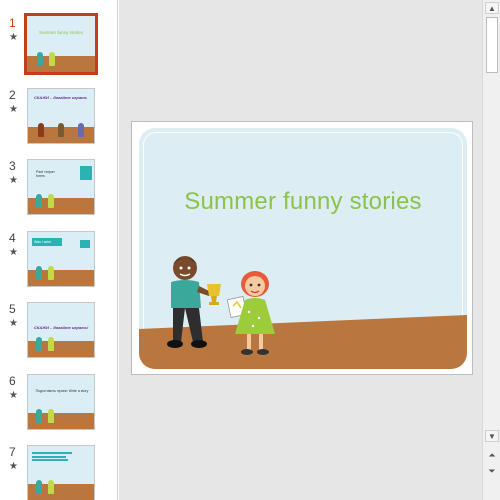 This screenshot has width=500, height=500. What do you see at coordinates (62, 391) in the screenshot?
I see `thumbnail-title: Подготовить проект Write a story` at bounding box center [62, 391].